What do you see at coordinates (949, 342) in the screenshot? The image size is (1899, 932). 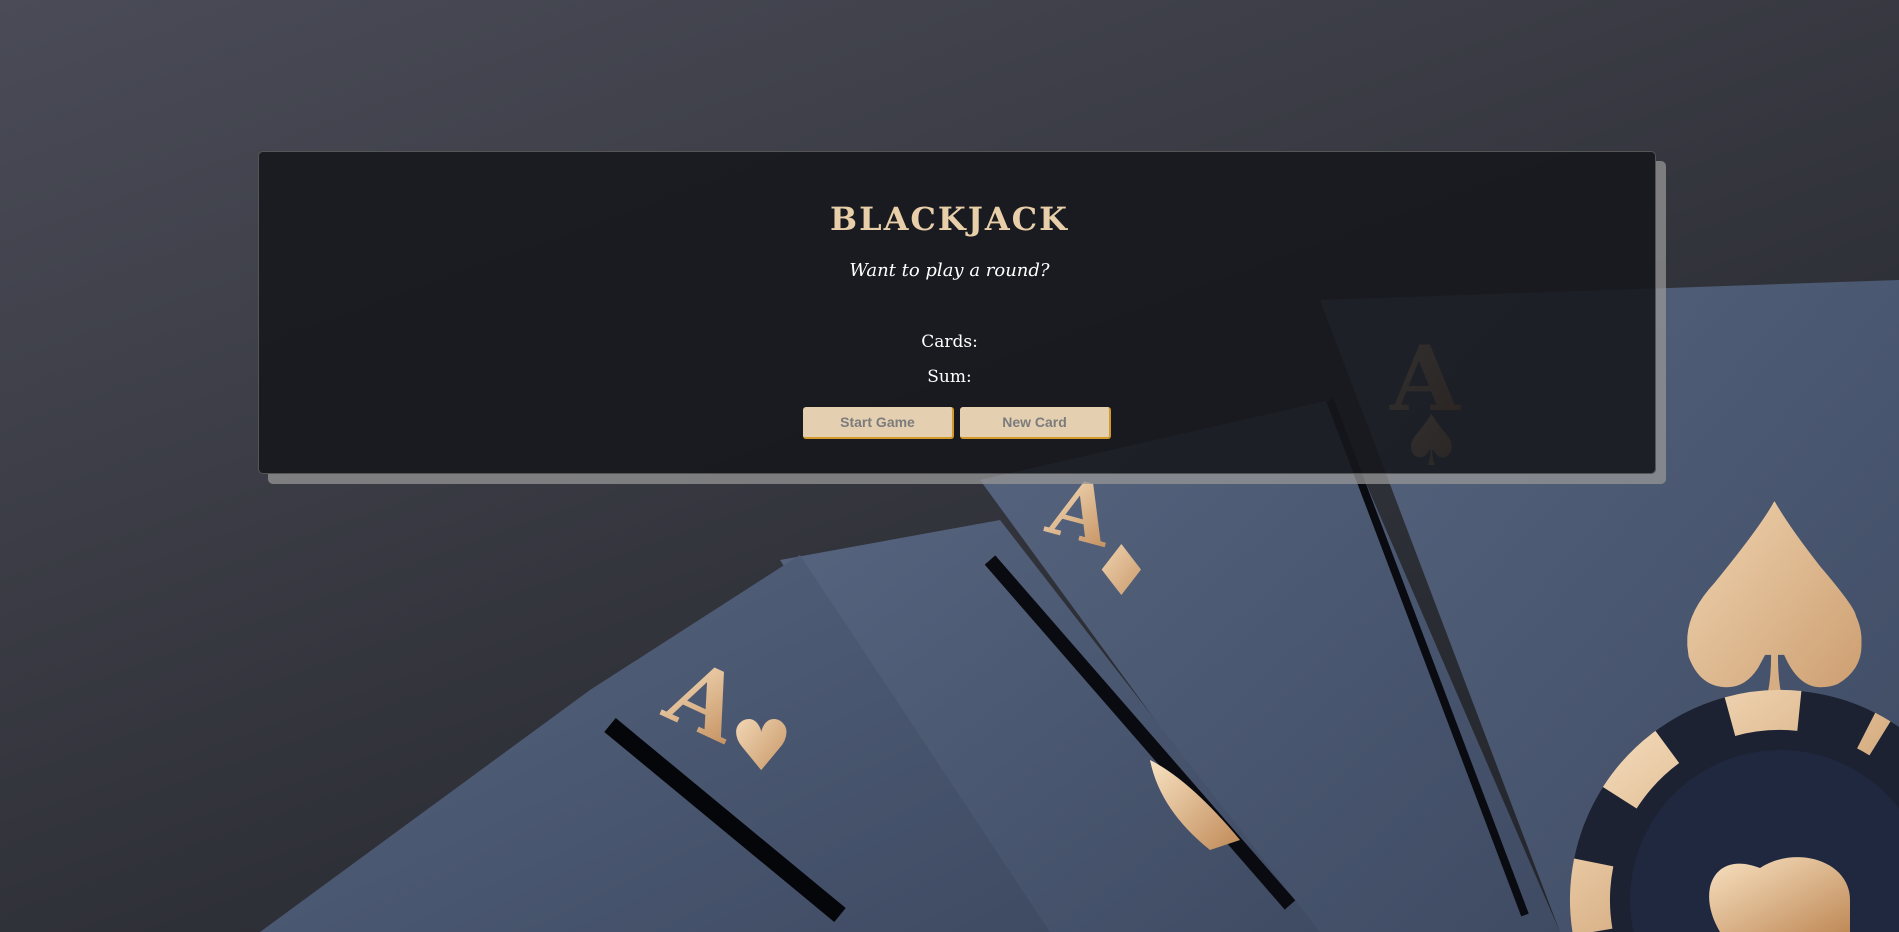 I see `cards-label: Cards:` at bounding box center [949, 342].